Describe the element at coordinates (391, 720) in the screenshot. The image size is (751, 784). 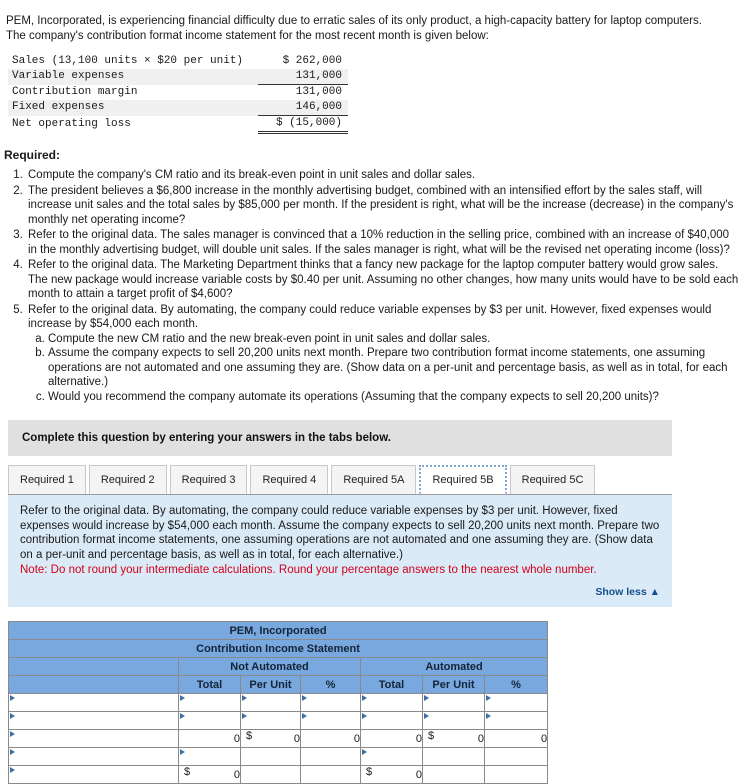
I see `row2-a-total-input` at that location.